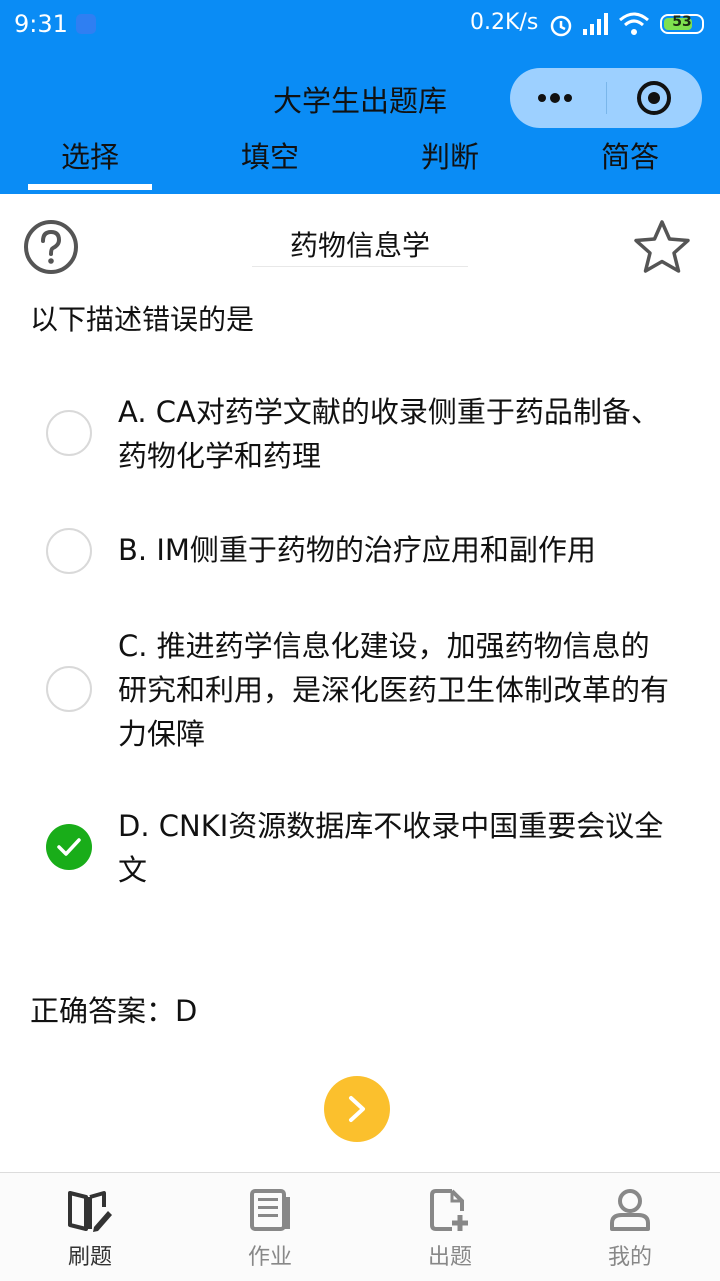 Image resolution: width=720 pixels, height=1281 pixels. Describe the element at coordinates (269, 1257) in the screenshot. I see `nav-homework-label: 作业` at that location.